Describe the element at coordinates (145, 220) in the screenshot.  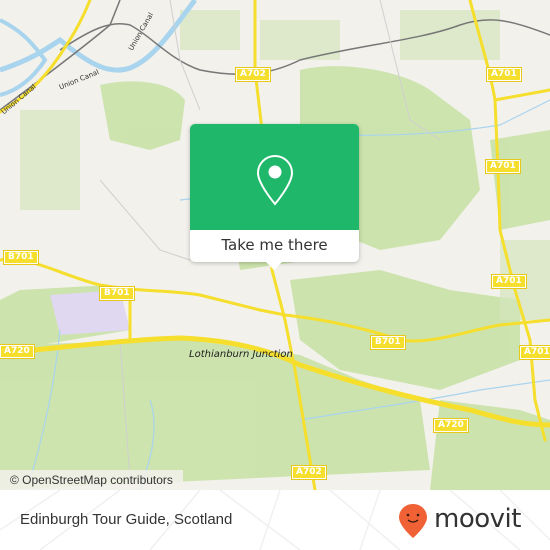
I see `minor-road` at that location.